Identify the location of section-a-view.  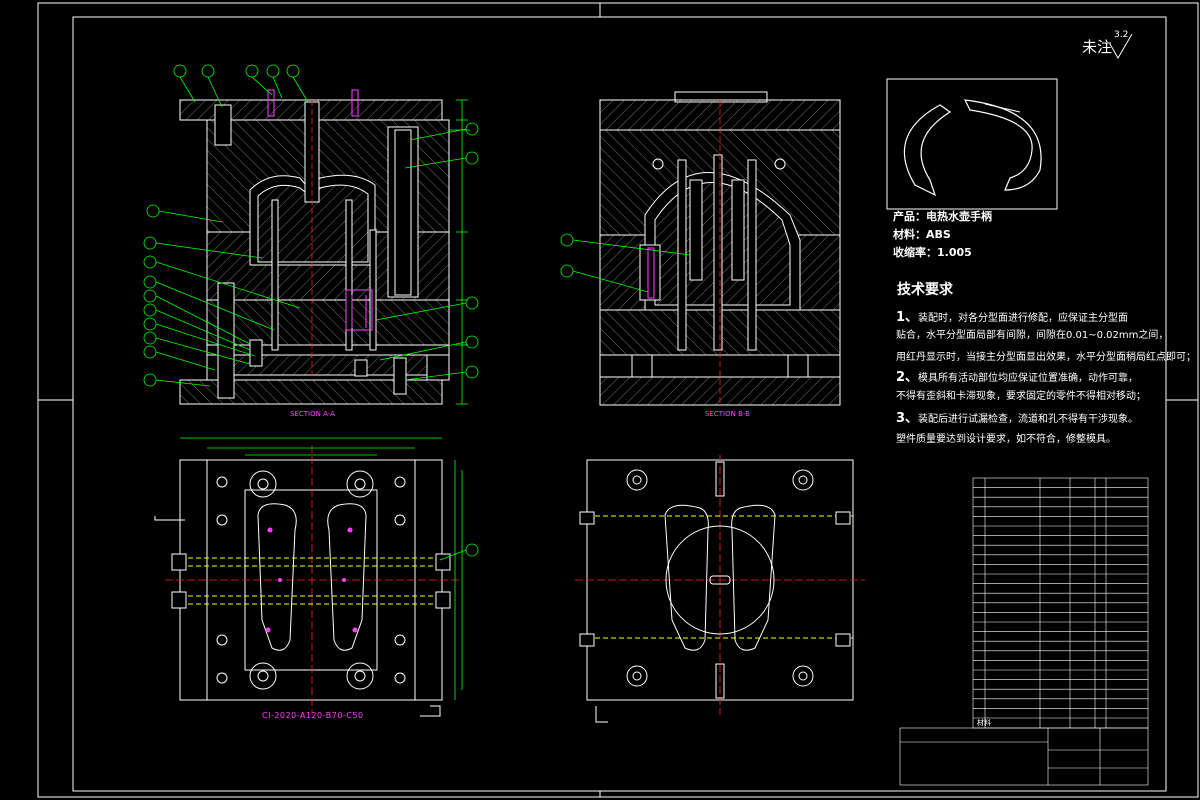
(311, 234).